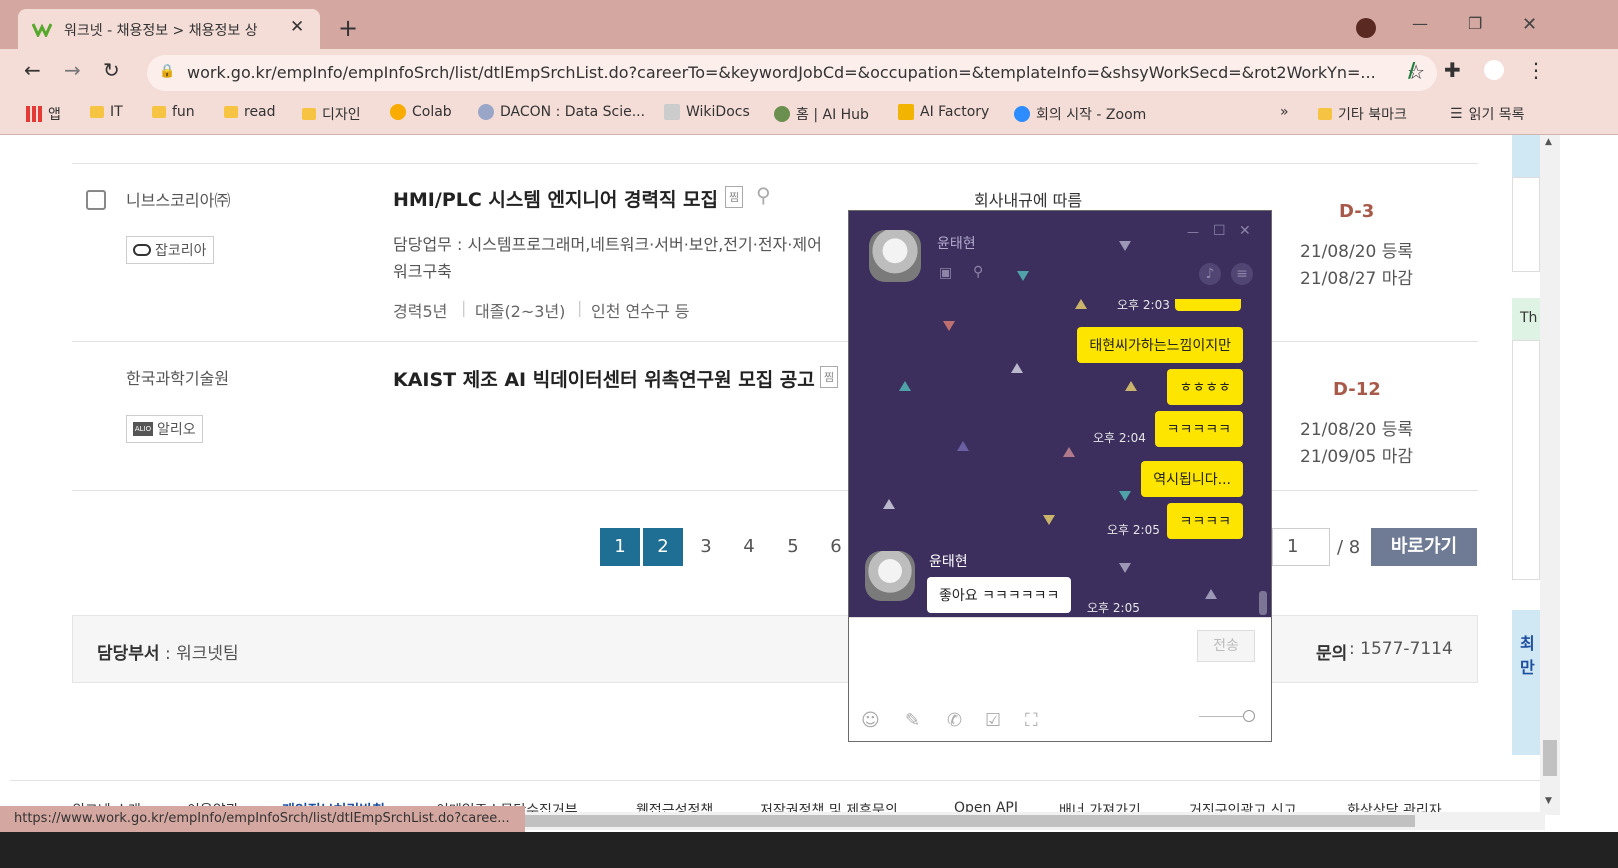 This screenshot has height=868, width=1618. What do you see at coordinates (1529, 24) in the screenshot?
I see `window-close-icon: ✕` at bounding box center [1529, 24].